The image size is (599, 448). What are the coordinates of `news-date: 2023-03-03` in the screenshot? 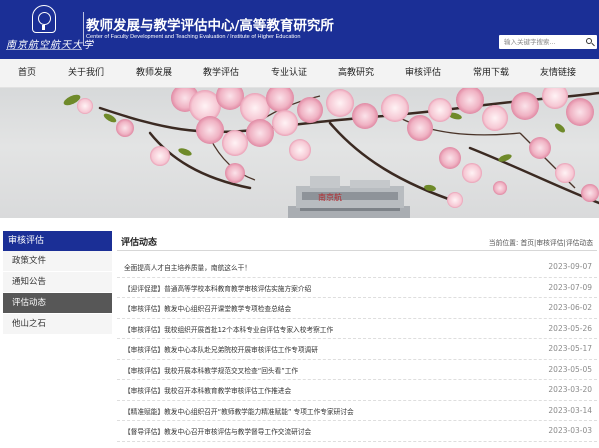 It's located at (570, 430).